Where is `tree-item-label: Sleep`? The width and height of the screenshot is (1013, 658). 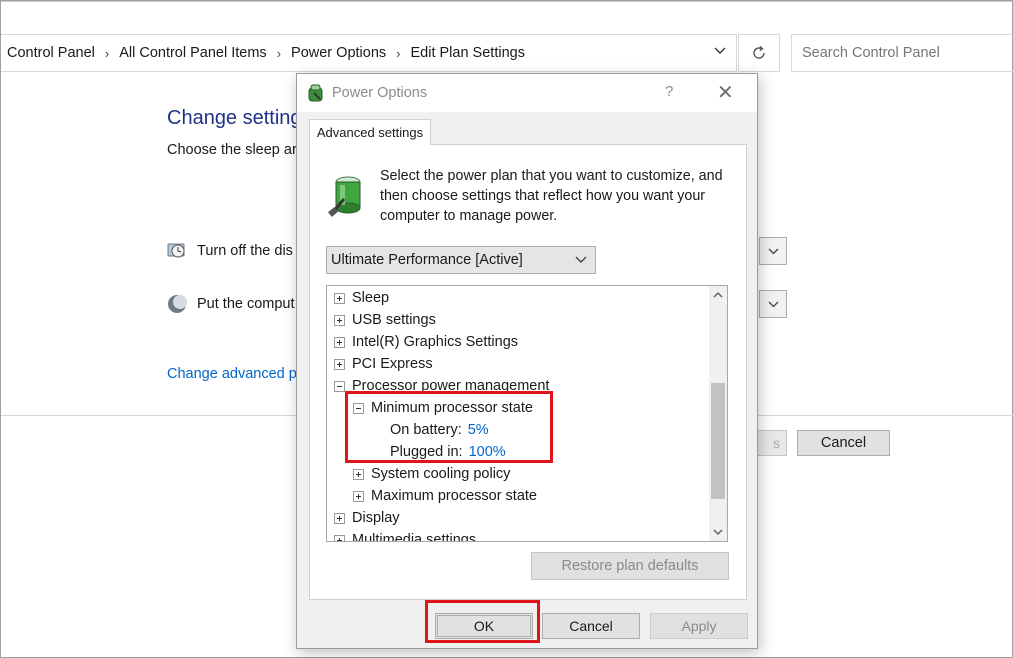
tree-item-label: Sleep is located at coordinates (371, 298).